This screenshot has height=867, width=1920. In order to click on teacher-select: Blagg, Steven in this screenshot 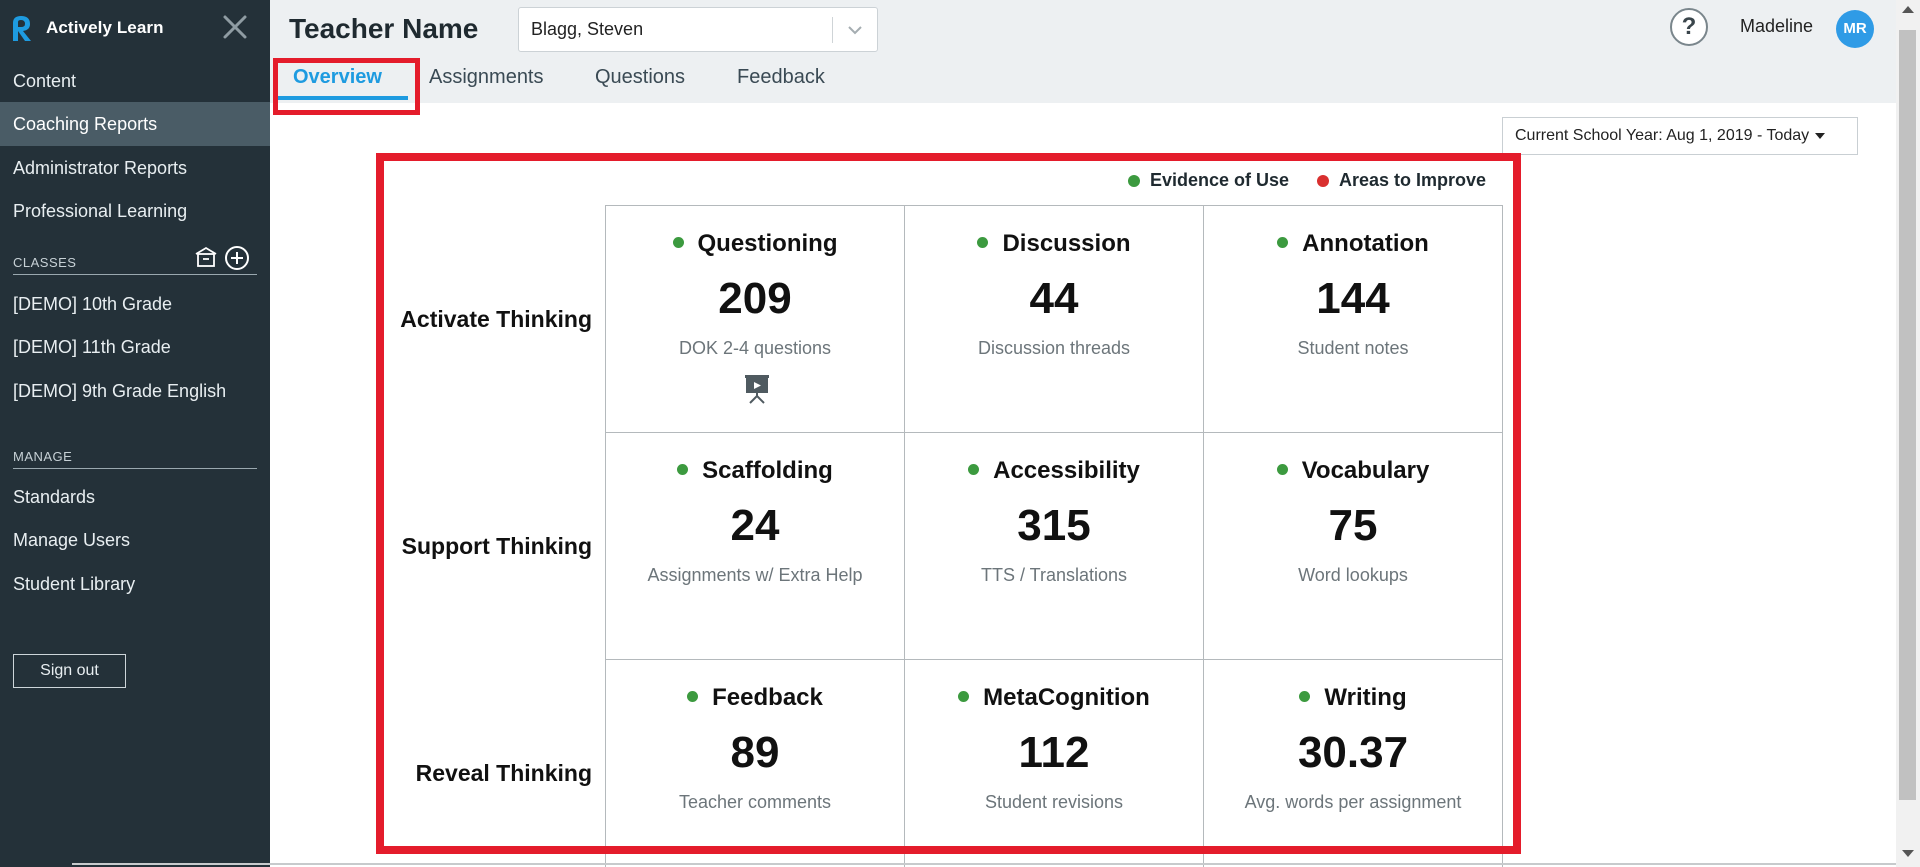, I will do `click(698, 29)`.